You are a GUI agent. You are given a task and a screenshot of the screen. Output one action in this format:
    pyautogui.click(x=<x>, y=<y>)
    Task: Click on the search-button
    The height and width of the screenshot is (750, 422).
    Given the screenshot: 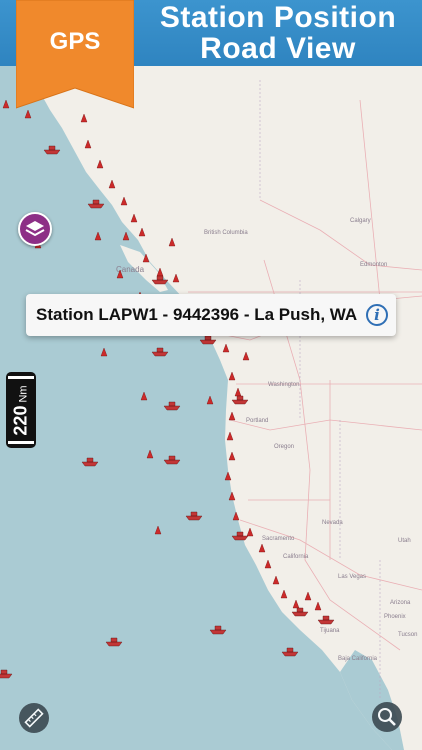 What is the action you would take?
    pyautogui.click(x=387, y=717)
    